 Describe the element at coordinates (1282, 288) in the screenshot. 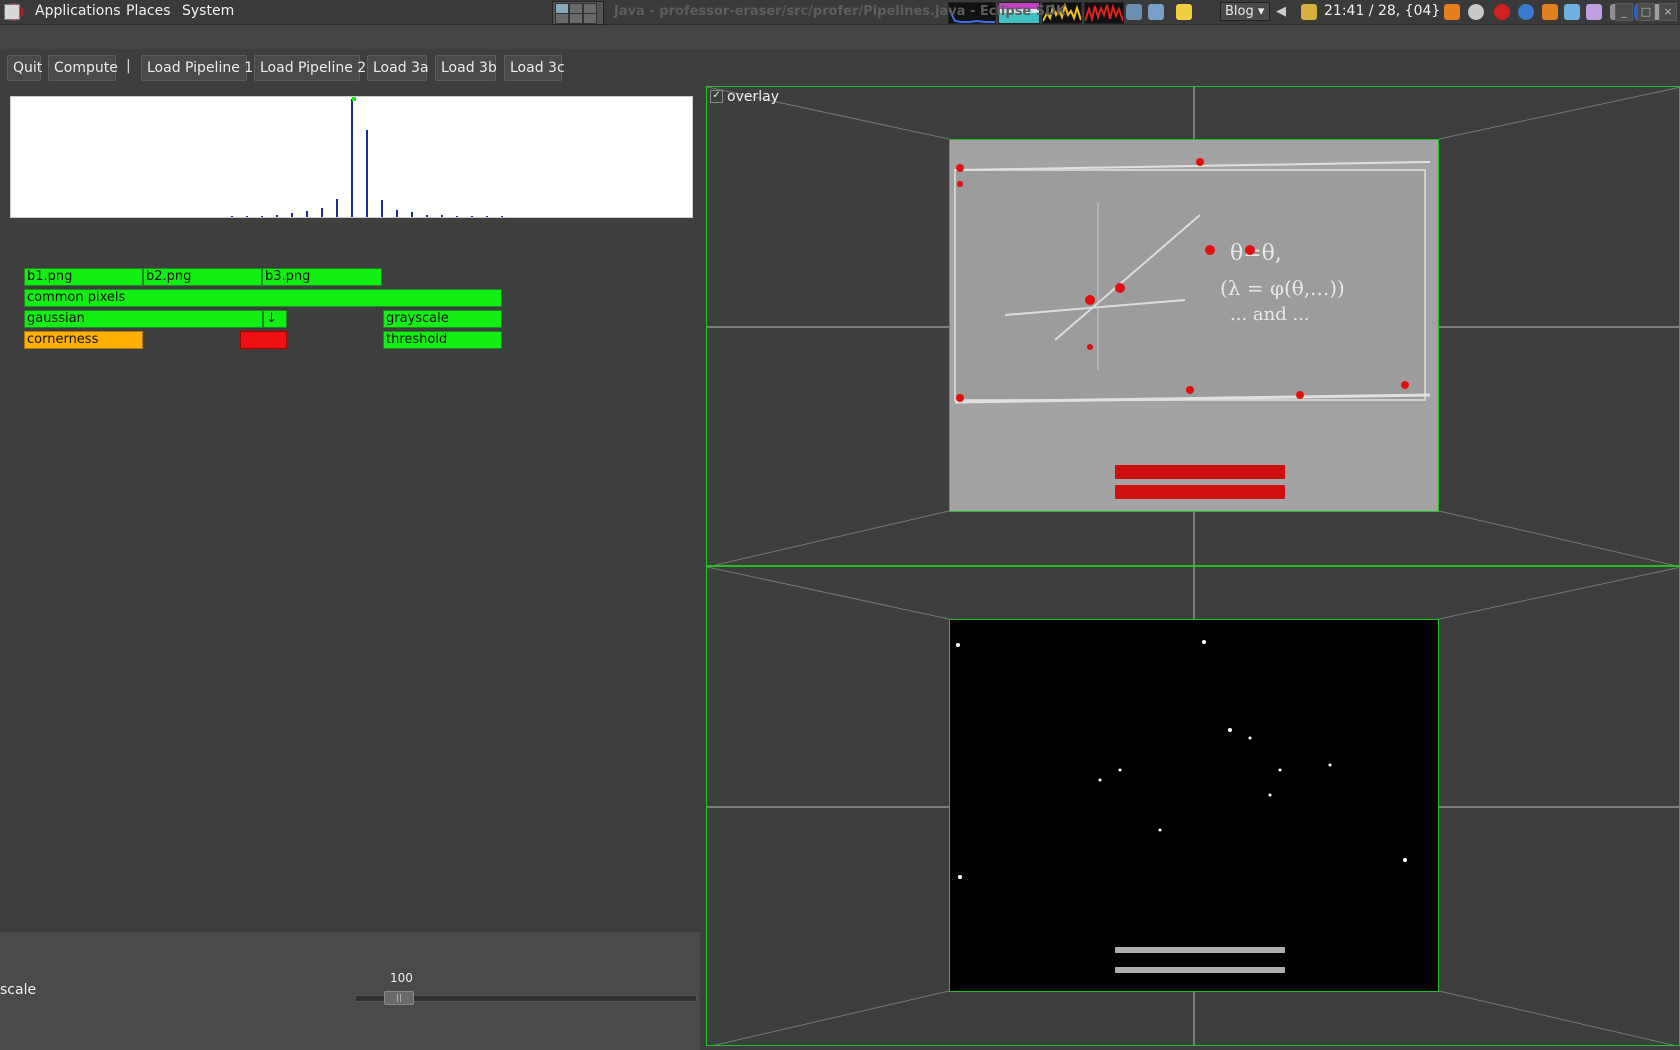

I see `svg-text: (λ = φ(θ,...))` at that location.